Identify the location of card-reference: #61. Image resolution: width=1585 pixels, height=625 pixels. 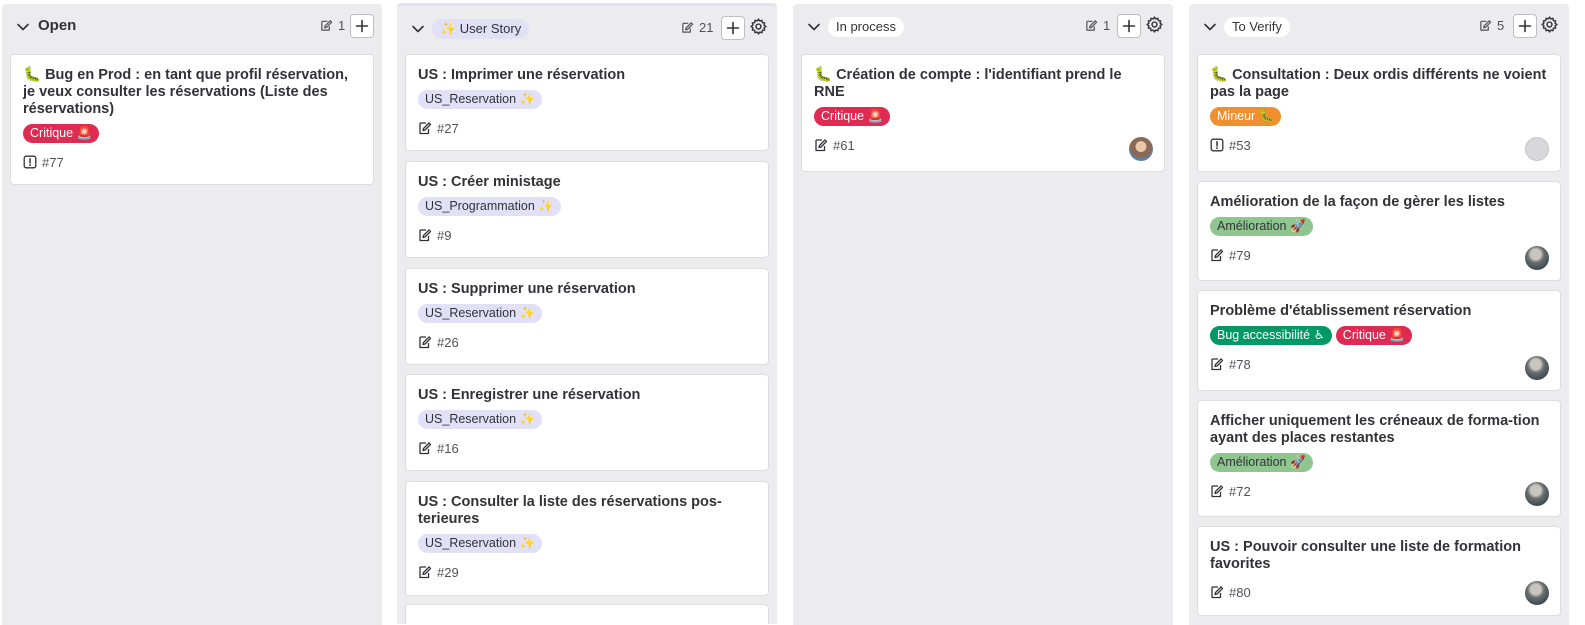
(844, 145).